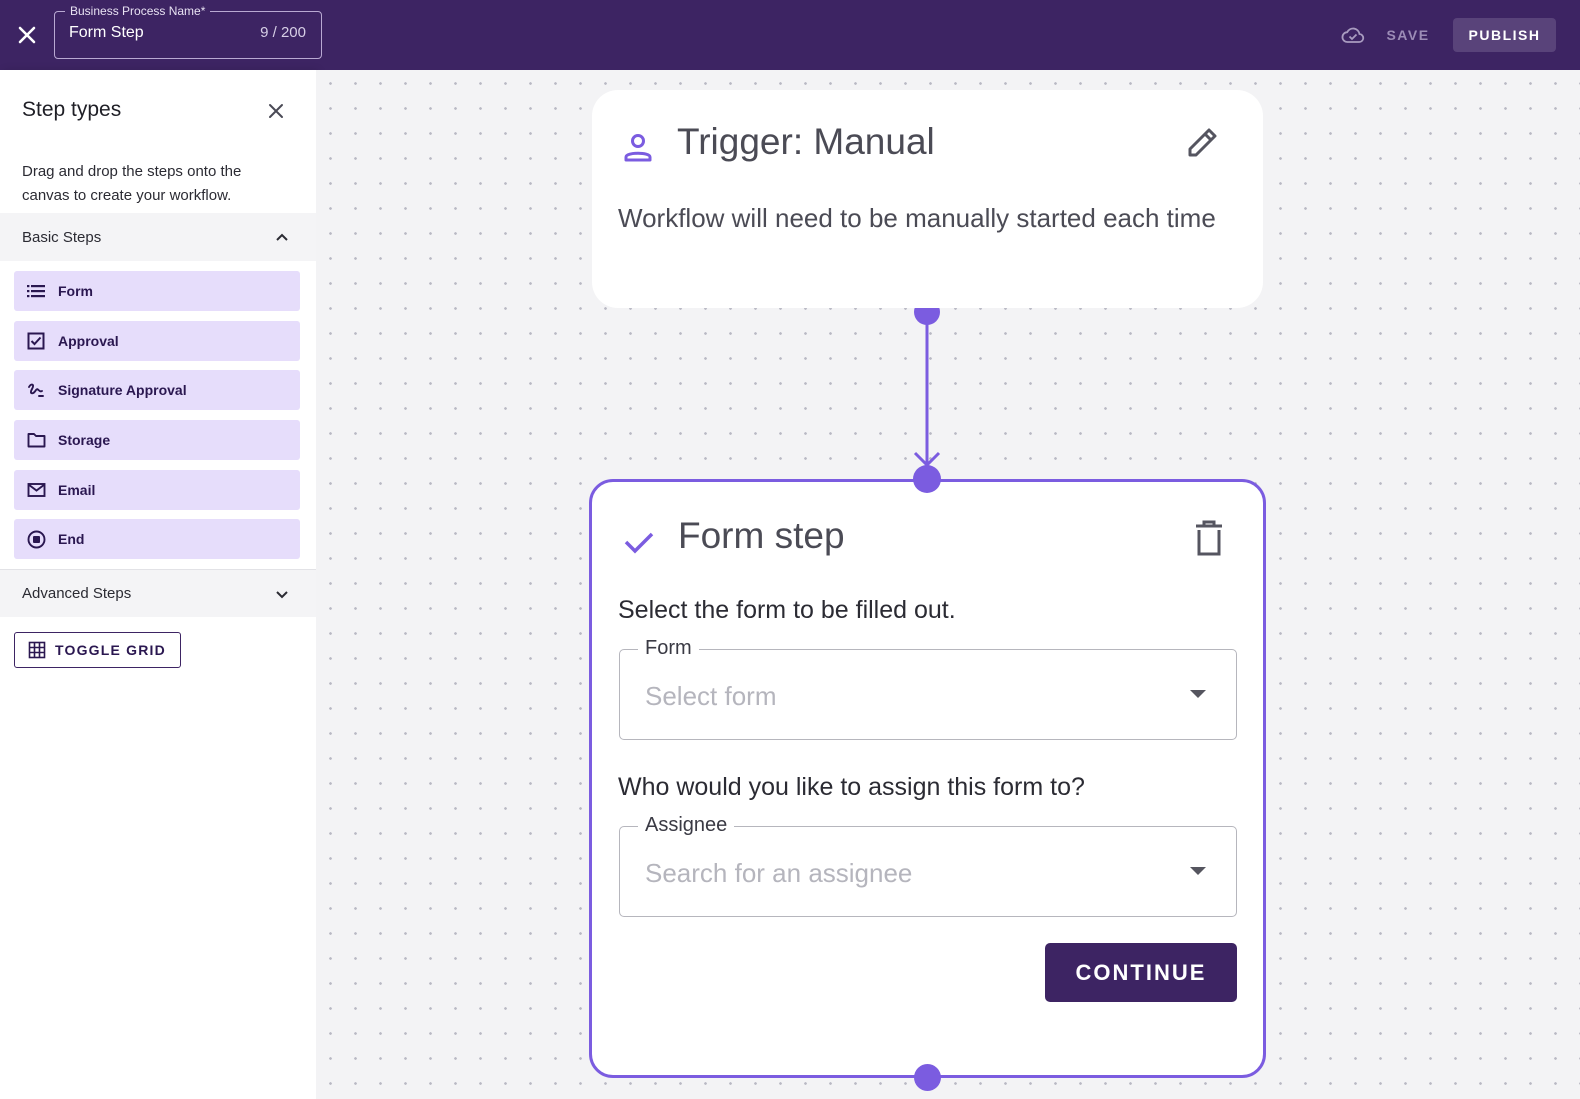  What do you see at coordinates (806, 141) in the screenshot?
I see `trigger-title: Trigger: Manual` at bounding box center [806, 141].